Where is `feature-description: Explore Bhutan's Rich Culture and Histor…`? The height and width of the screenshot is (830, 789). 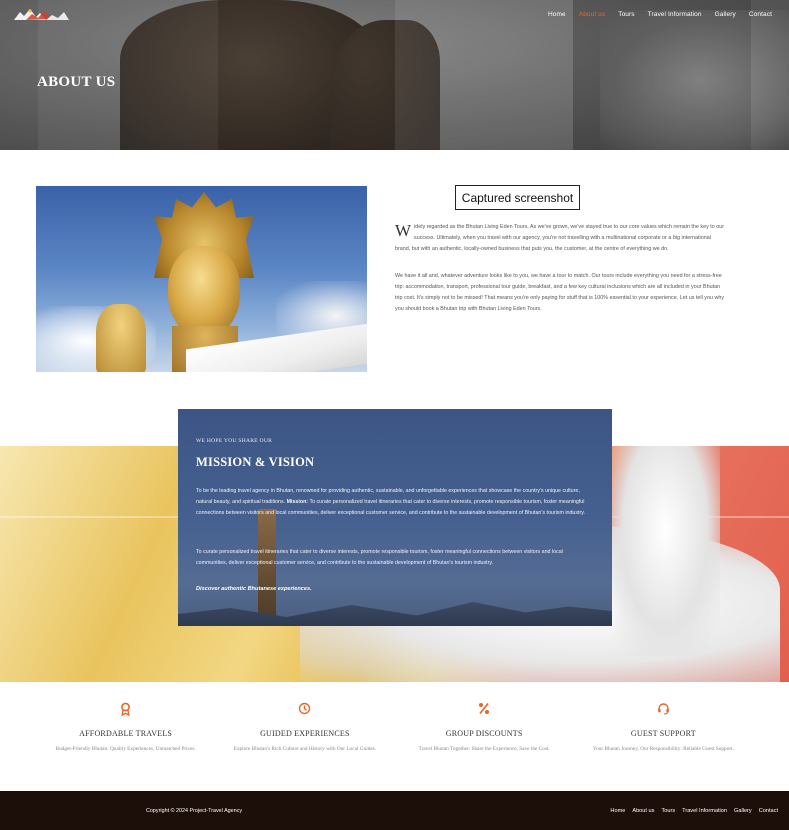 feature-description: Explore Bhutan's Rich Culture and Histor… is located at coordinates (305, 749).